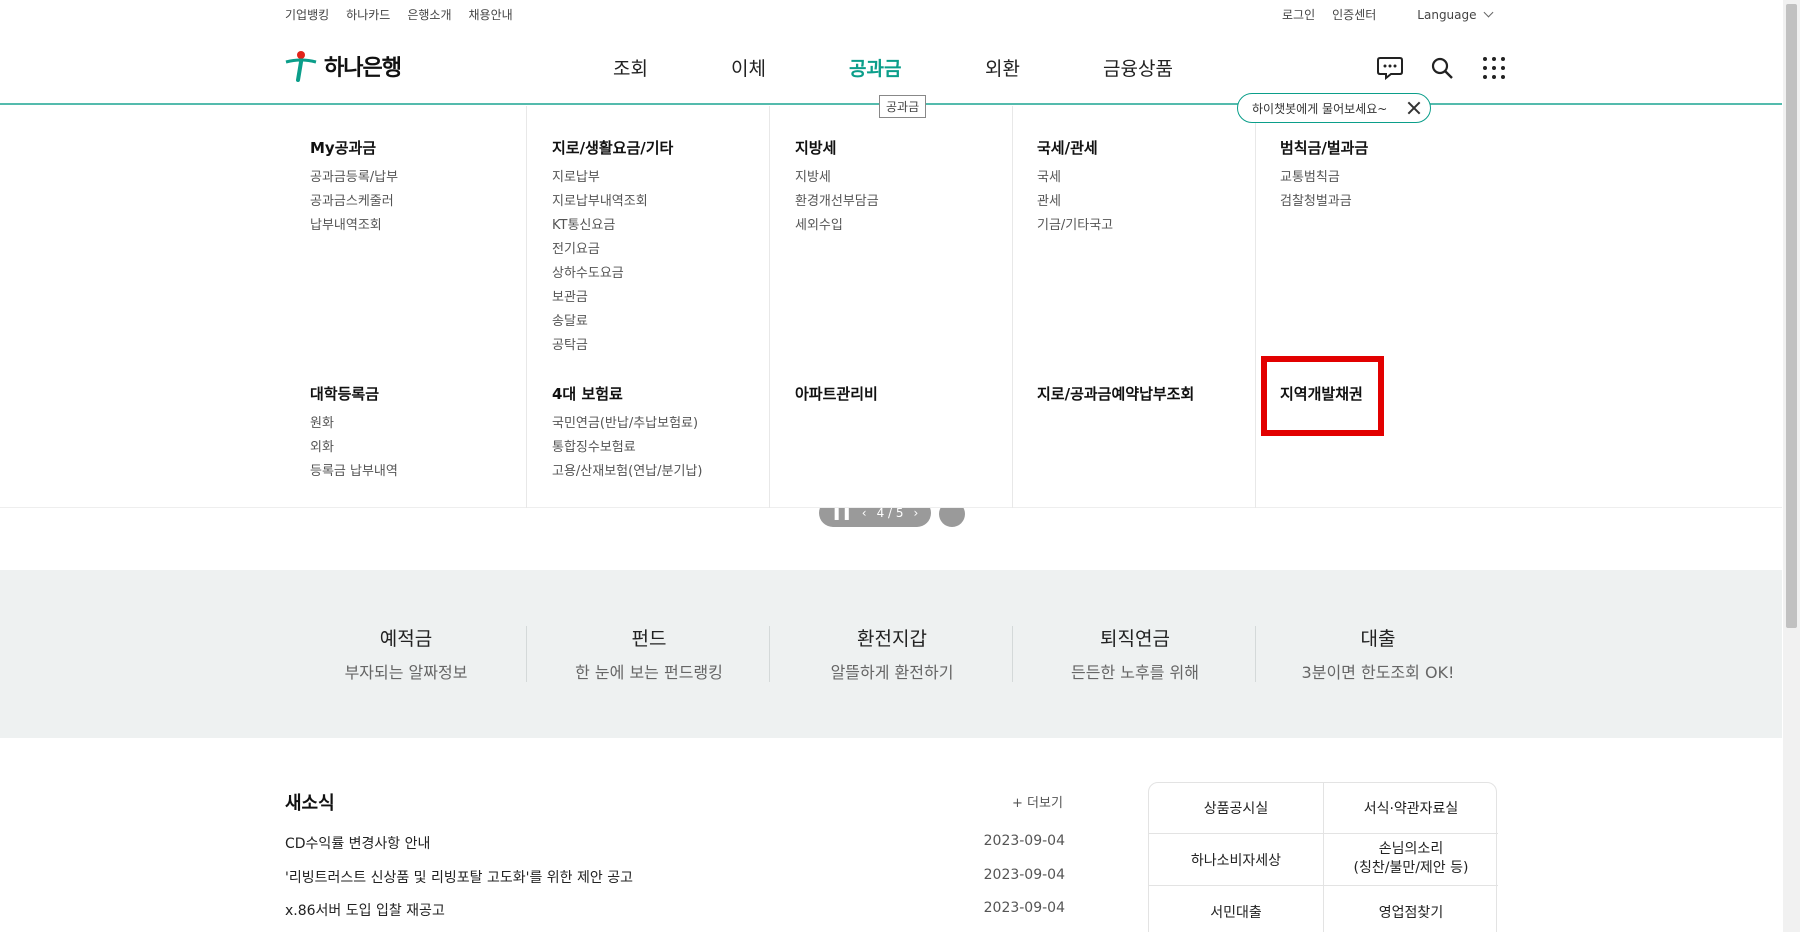 The width and height of the screenshot is (1800, 932). What do you see at coordinates (354, 448) in the screenshot?
I see `menu-link: 외화` at bounding box center [354, 448].